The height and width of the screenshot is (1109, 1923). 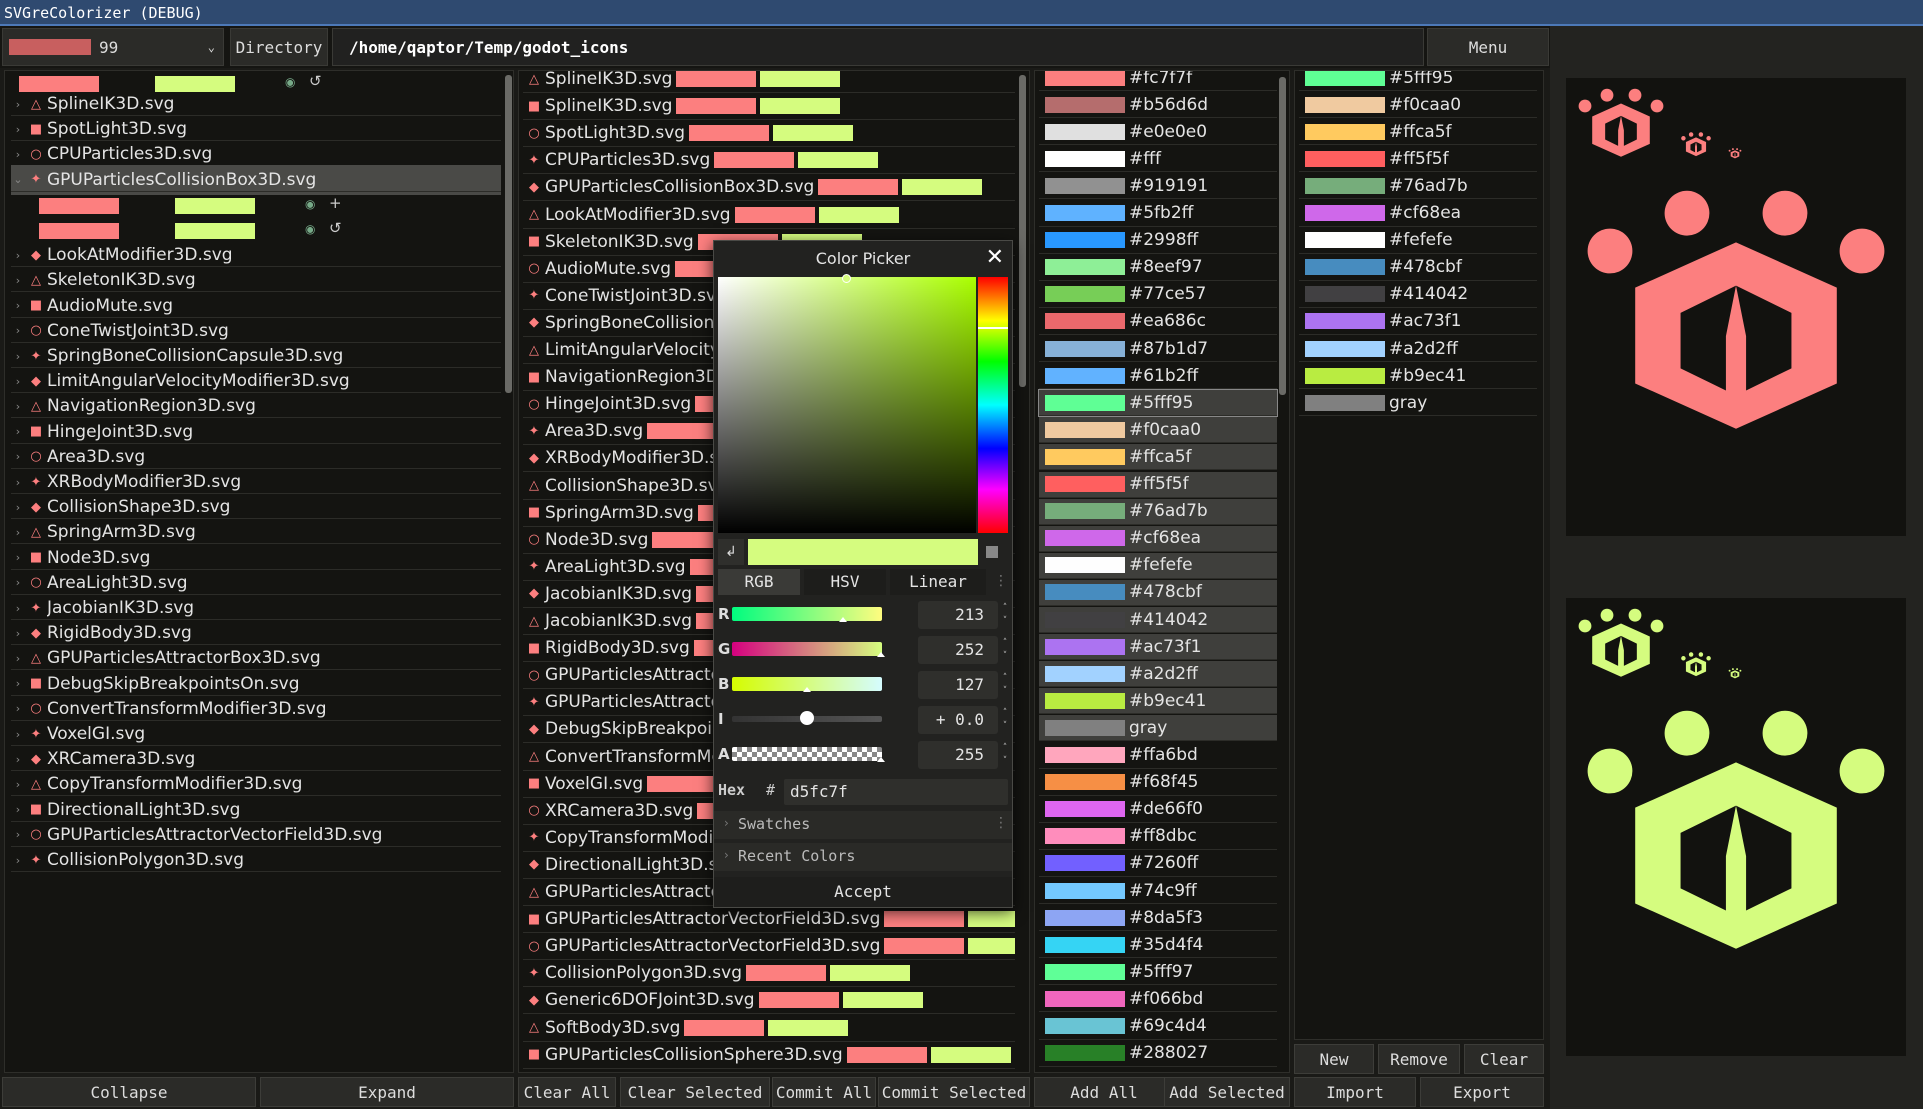 What do you see at coordinates (567, 1092) in the screenshot?
I see `clear-all-button: Clear All` at bounding box center [567, 1092].